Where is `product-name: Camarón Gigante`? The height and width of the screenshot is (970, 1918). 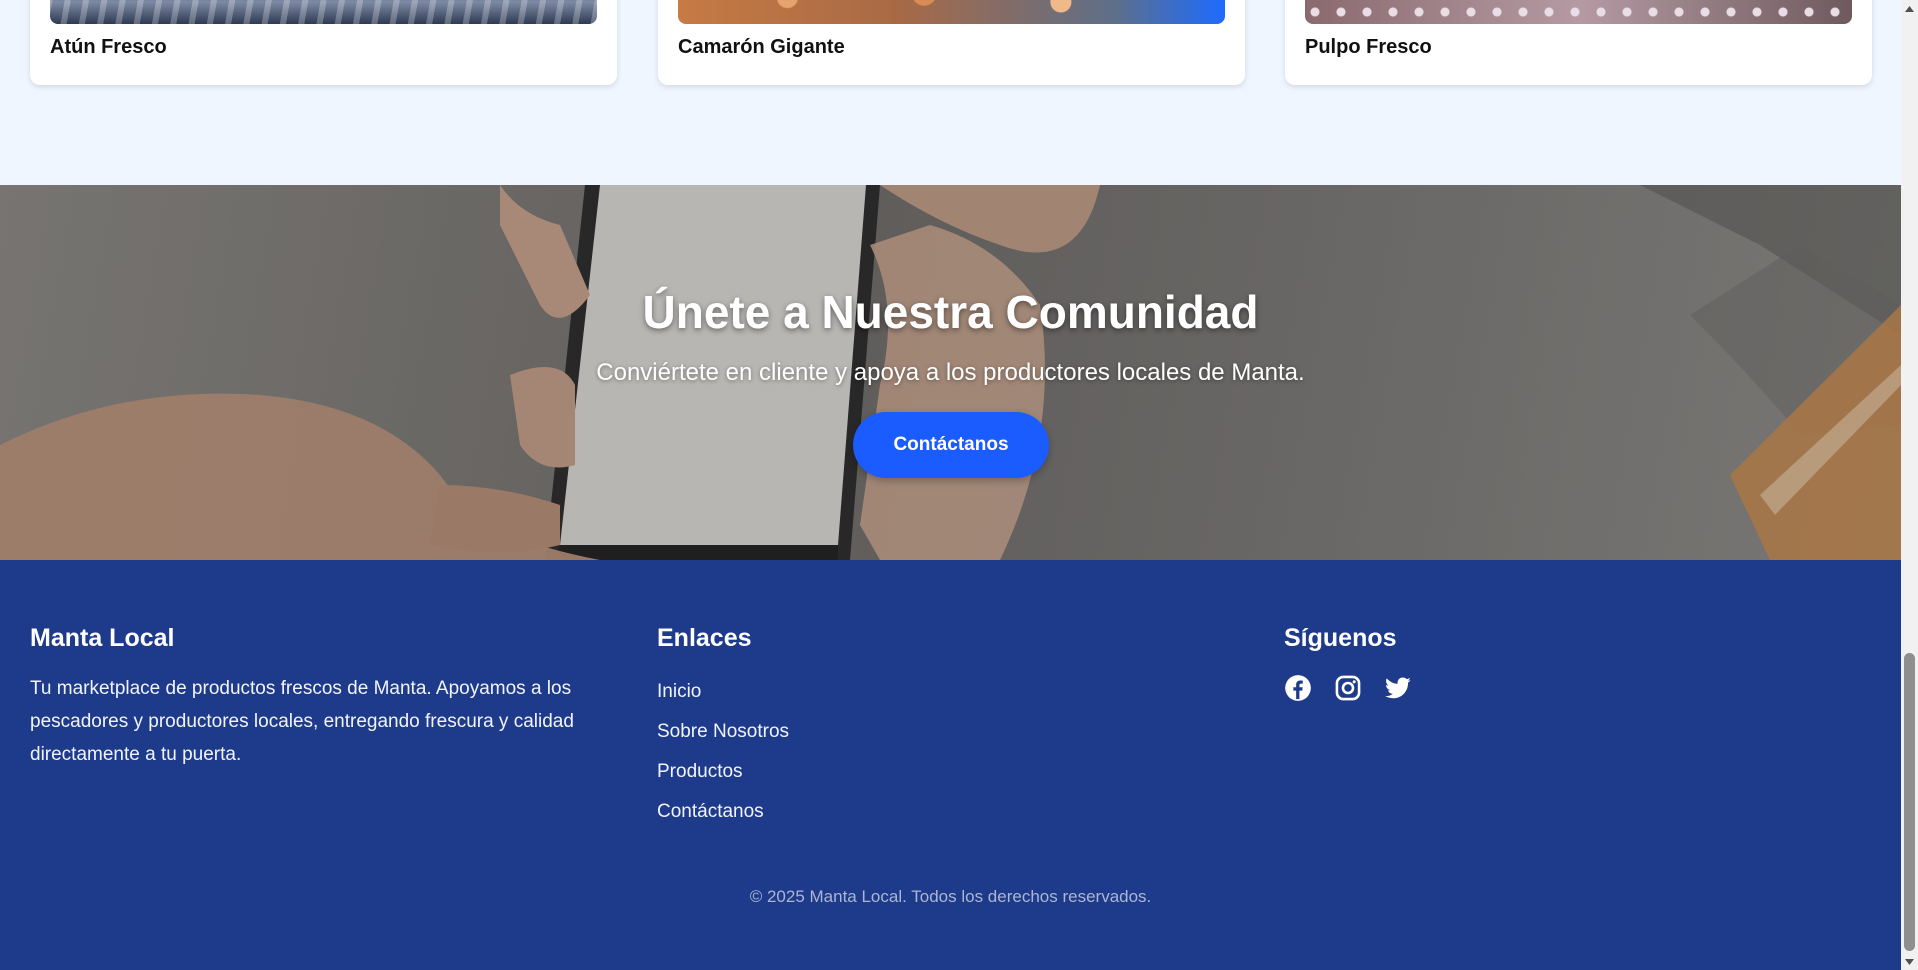 product-name: Camarón Gigante is located at coordinates (761, 47).